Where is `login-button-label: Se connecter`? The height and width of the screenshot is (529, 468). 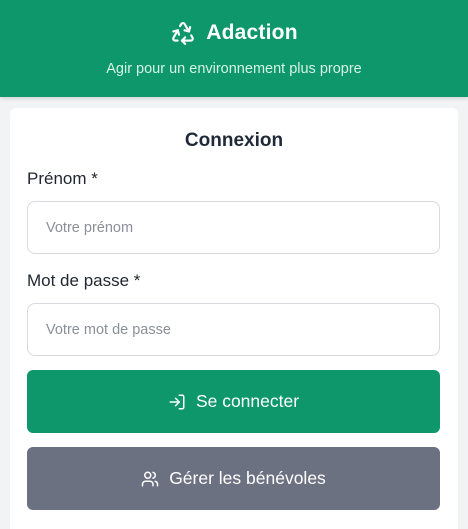 login-button-label: Se connecter is located at coordinates (247, 401).